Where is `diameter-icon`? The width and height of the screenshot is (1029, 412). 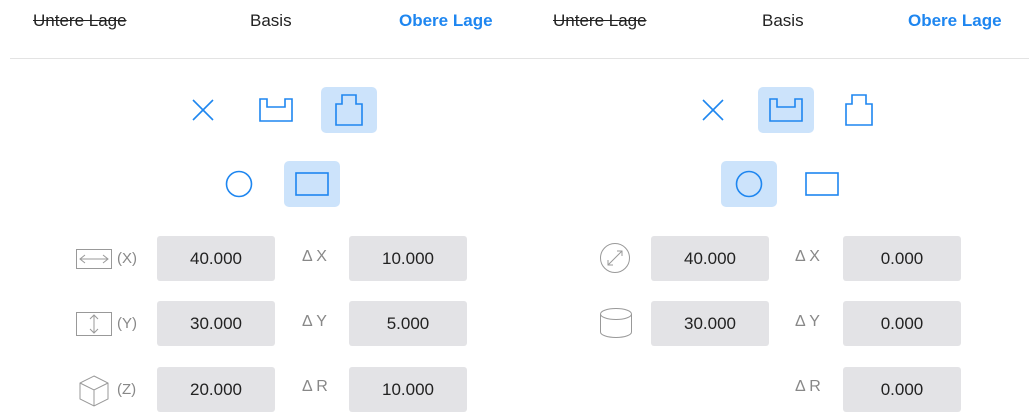
diameter-icon is located at coordinates (615, 258).